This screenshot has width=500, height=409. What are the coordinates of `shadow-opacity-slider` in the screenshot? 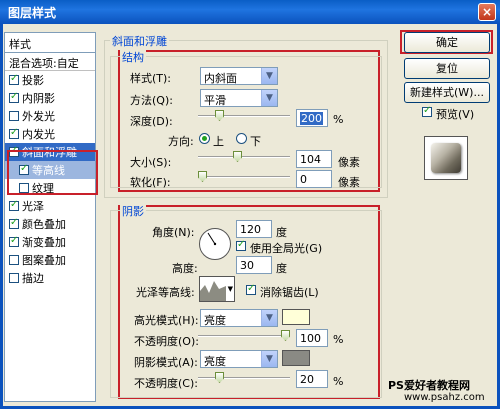 It's located at (244, 377).